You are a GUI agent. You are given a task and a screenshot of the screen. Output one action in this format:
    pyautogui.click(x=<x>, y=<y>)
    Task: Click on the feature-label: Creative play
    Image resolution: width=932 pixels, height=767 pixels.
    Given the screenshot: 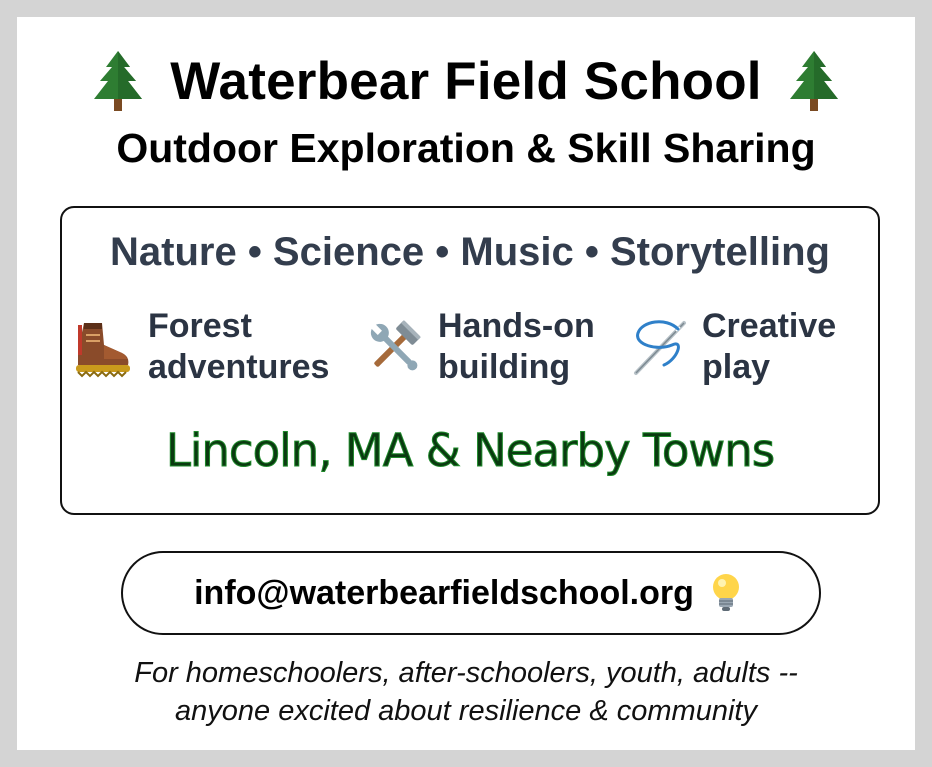 What is the action you would take?
    pyautogui.click(x=802, y=347)
    